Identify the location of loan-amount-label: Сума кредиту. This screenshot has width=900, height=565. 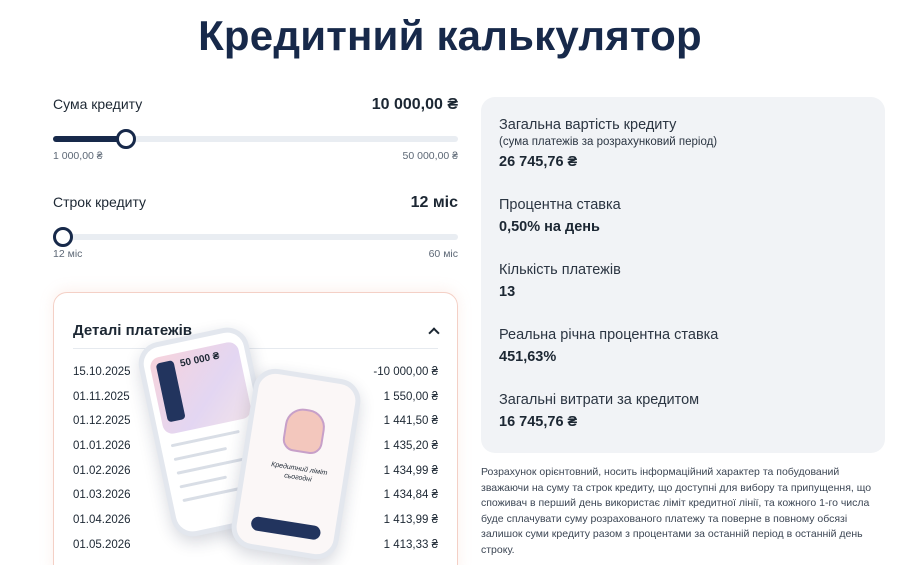
(98, 104).